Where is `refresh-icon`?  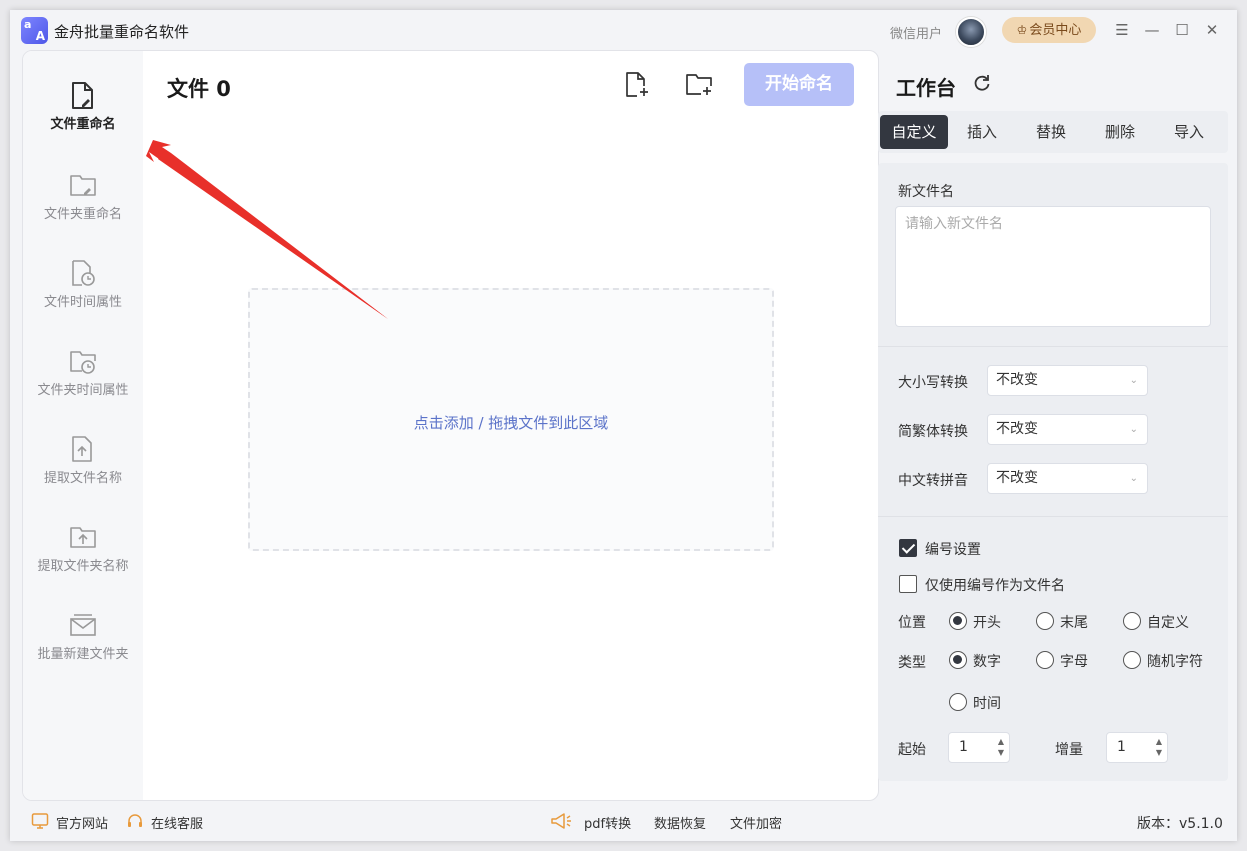 refresh-icon is located at coordinates (982, 83).